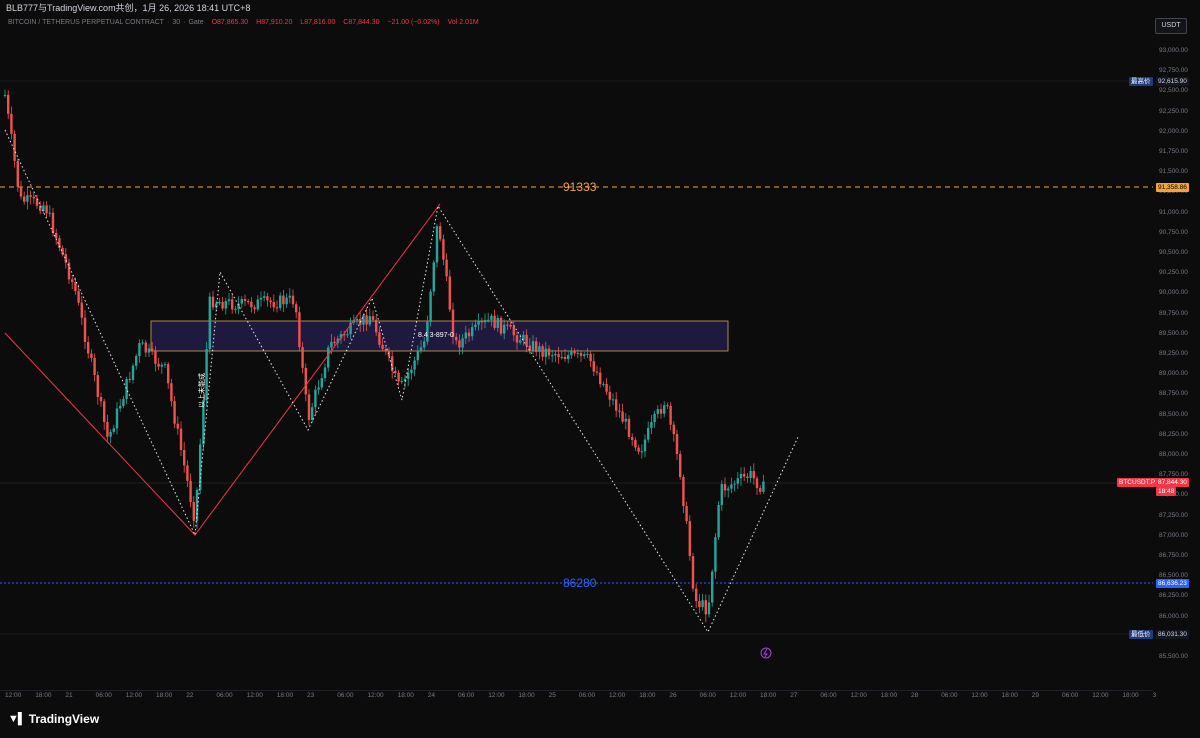 This screenshot has height=738, width=1200. Describe the element at coordinates (1173, 172) in the screenshot. I see `price-axis-label: 91,500.00` at that location.